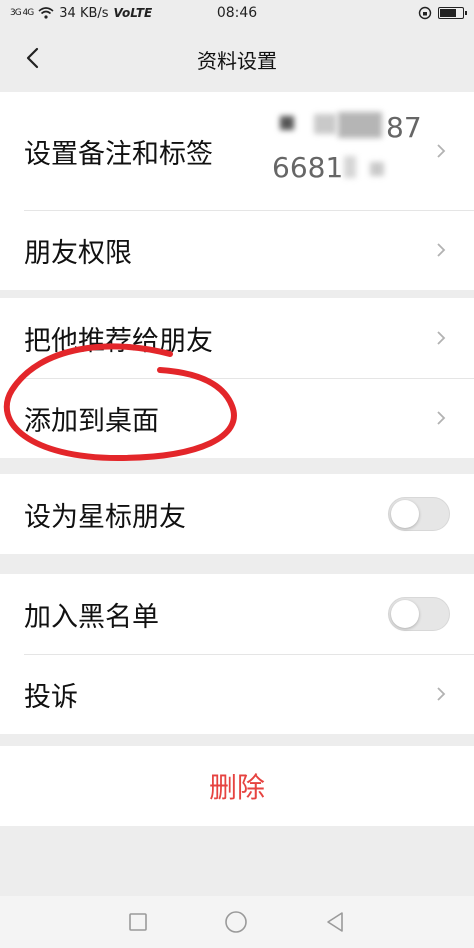 This screenshot has width=474, height=948. I want to click on page-title: 资料设置, so click(237, 60).